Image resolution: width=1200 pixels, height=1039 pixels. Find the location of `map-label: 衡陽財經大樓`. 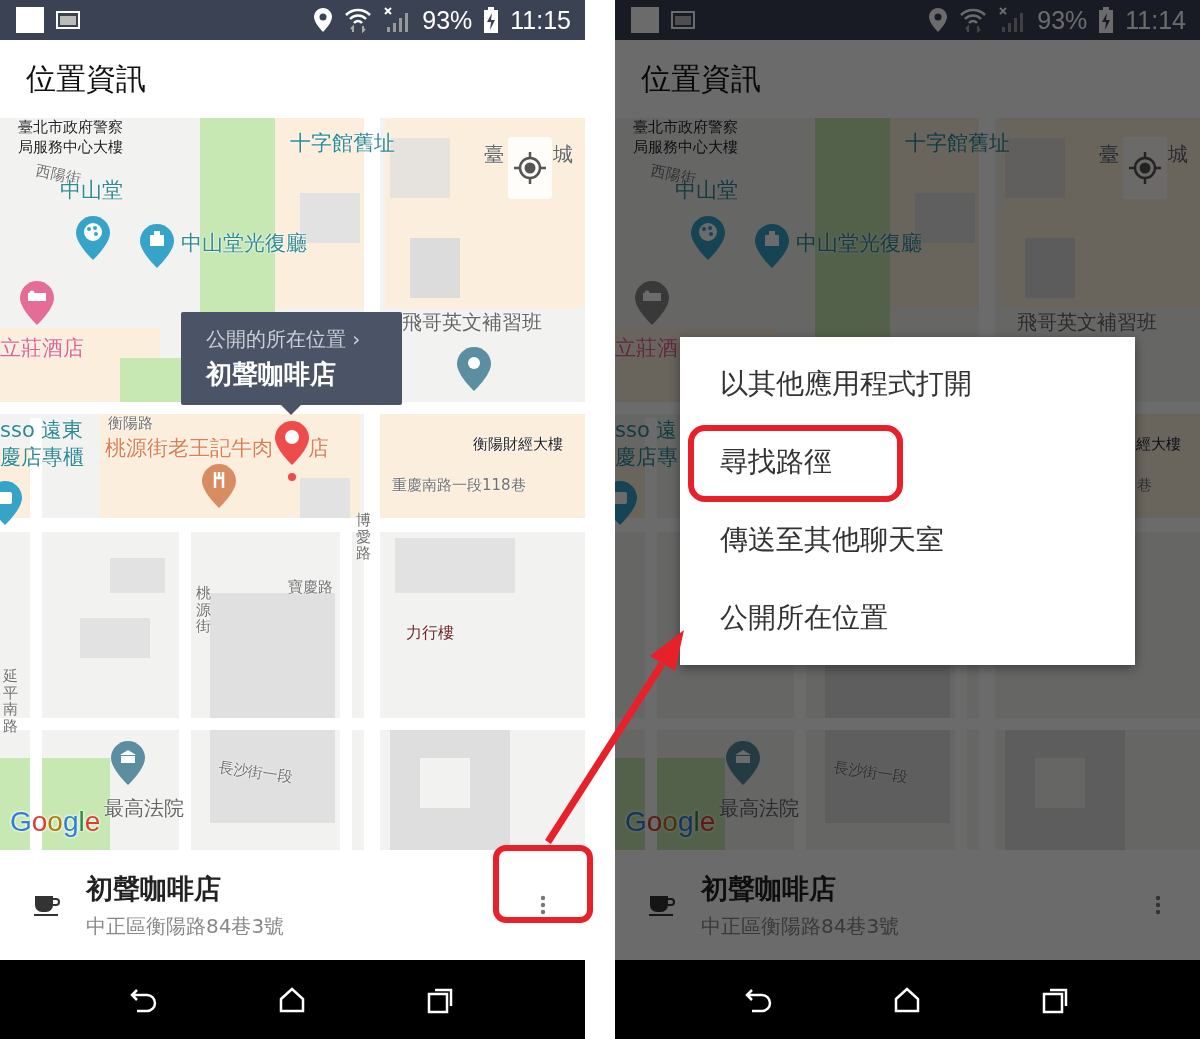

map-label: 衡陽財經大樓 is located at coordinates (518, 444).